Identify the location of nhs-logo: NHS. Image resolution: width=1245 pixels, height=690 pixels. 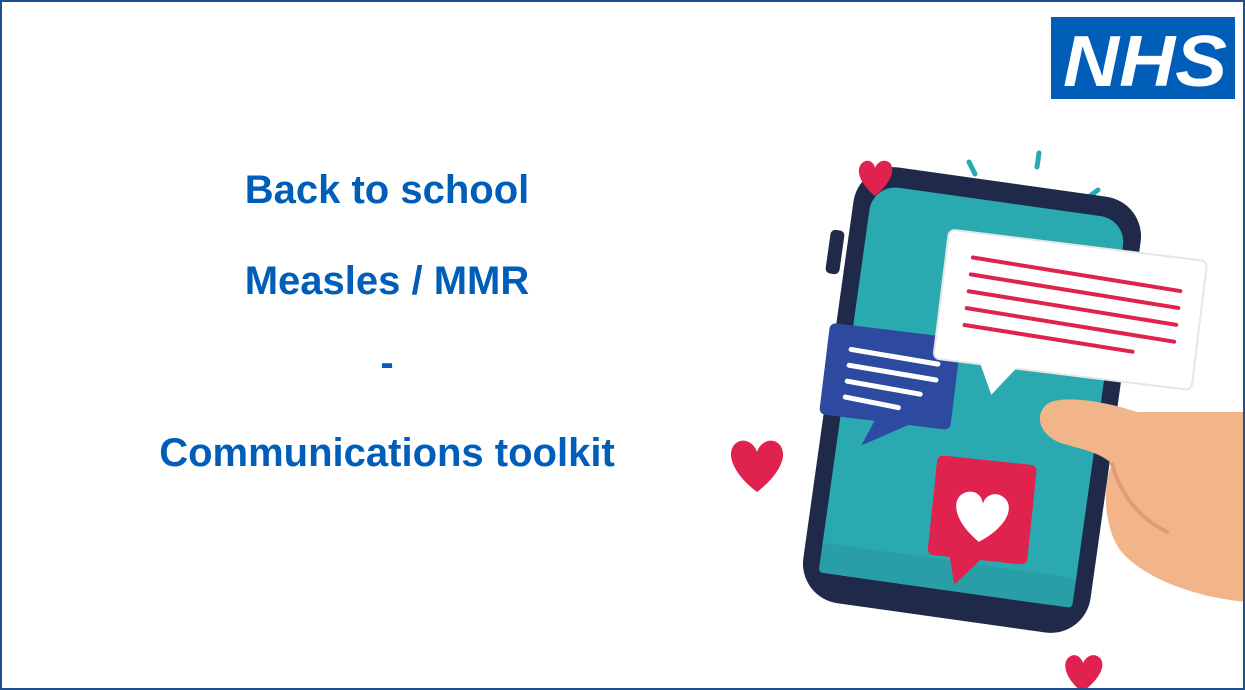
(1143, 58).